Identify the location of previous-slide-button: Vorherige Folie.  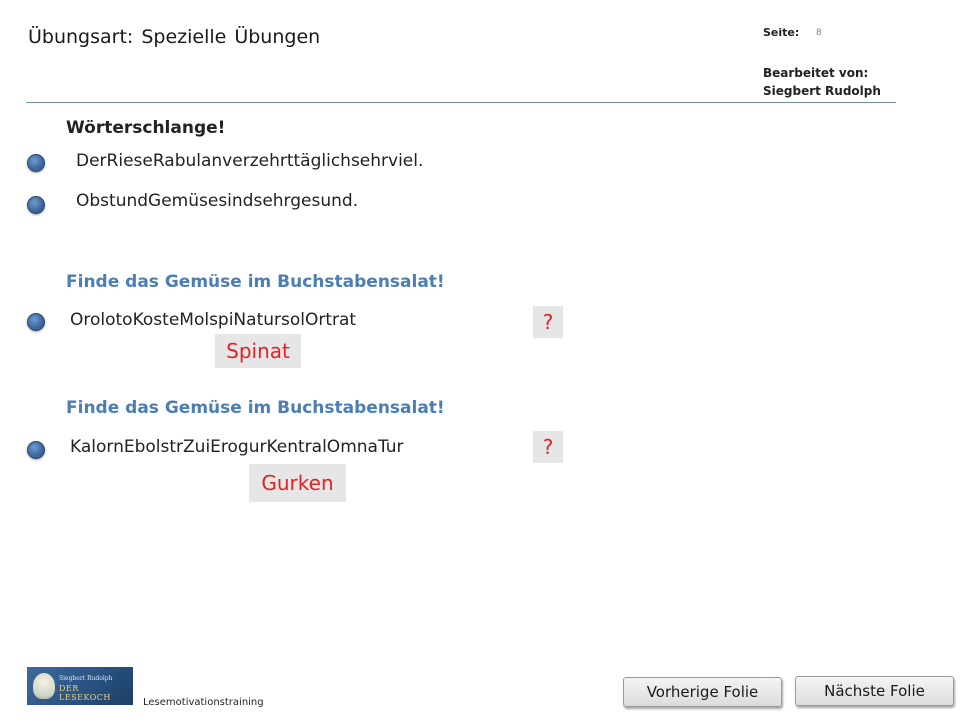
(702, 692).